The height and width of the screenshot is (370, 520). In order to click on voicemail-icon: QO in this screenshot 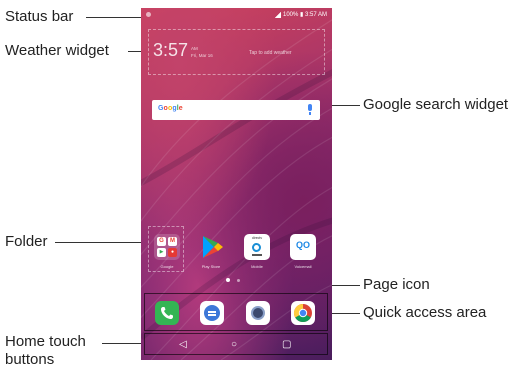, I will do `click(302, 245)`.